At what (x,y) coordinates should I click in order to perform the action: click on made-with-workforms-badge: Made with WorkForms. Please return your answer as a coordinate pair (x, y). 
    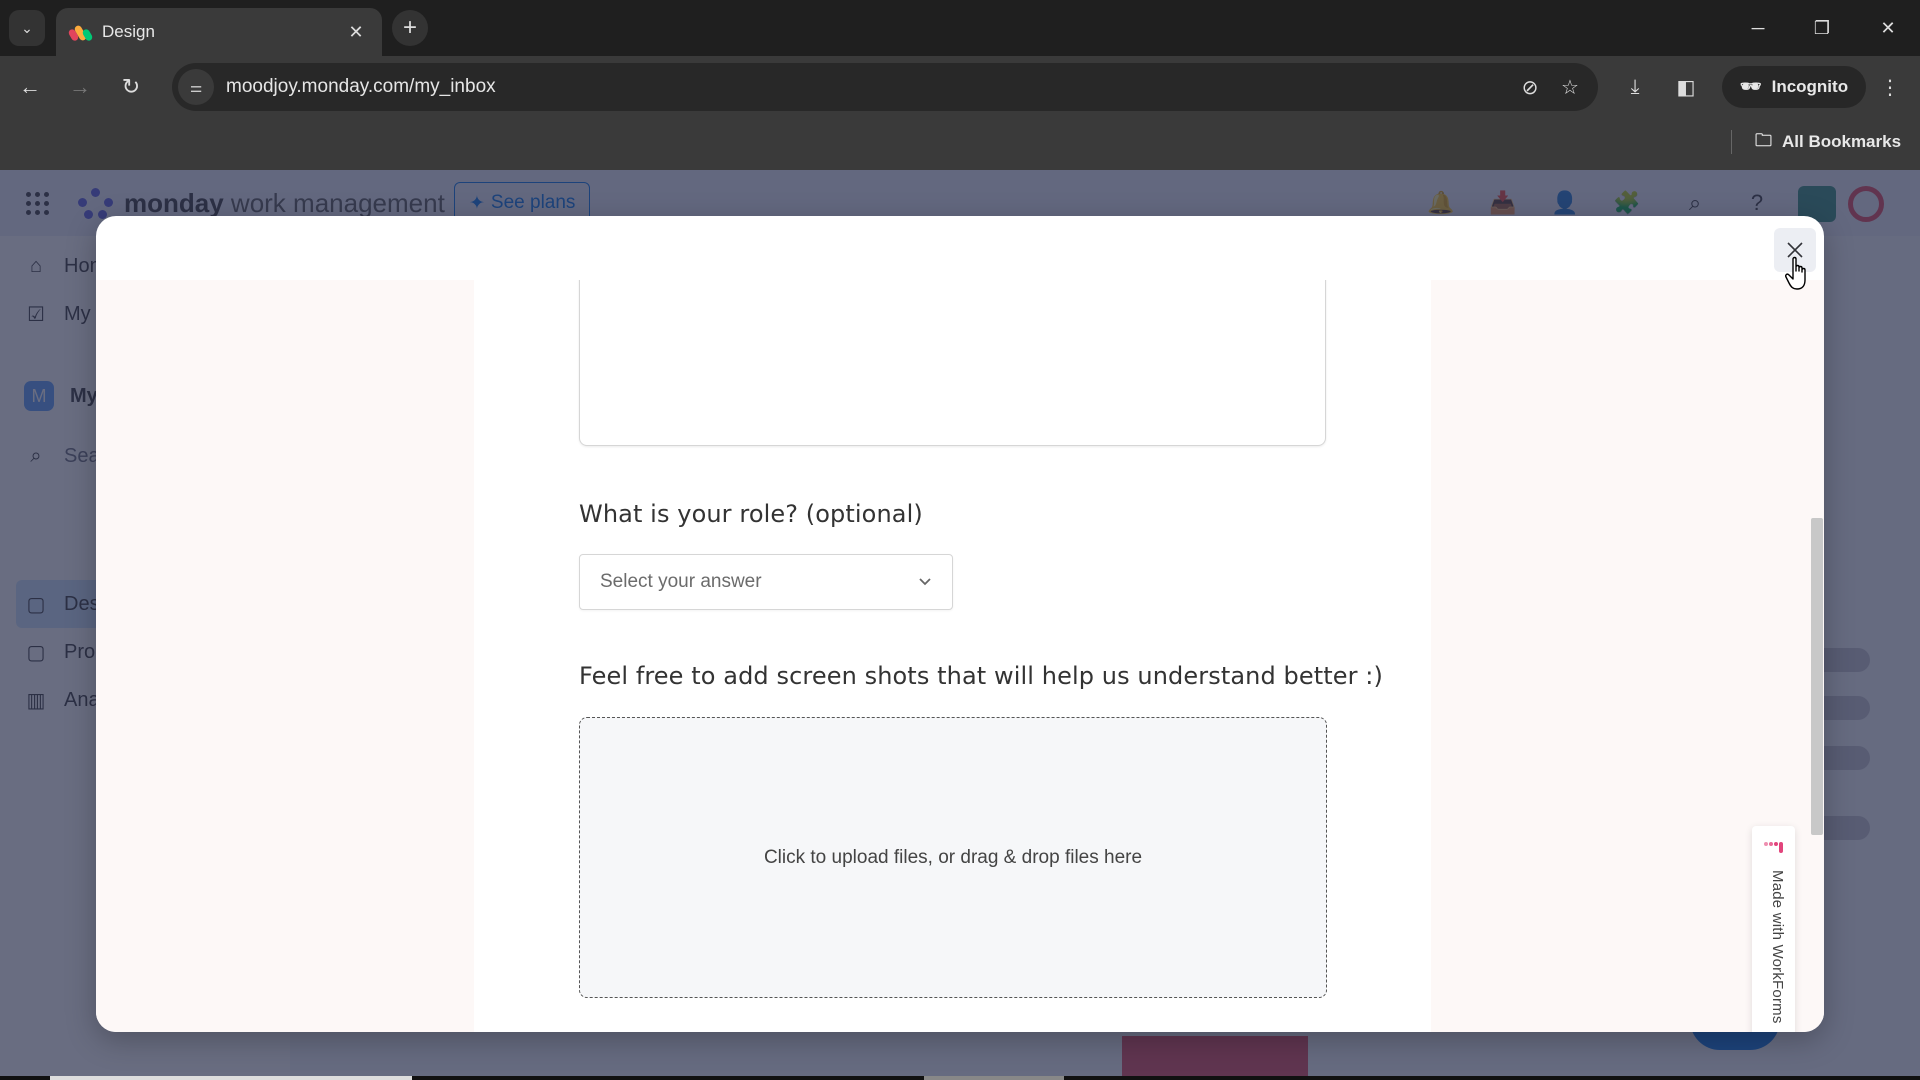
    Looking at the image, I should click on (1773, 929).